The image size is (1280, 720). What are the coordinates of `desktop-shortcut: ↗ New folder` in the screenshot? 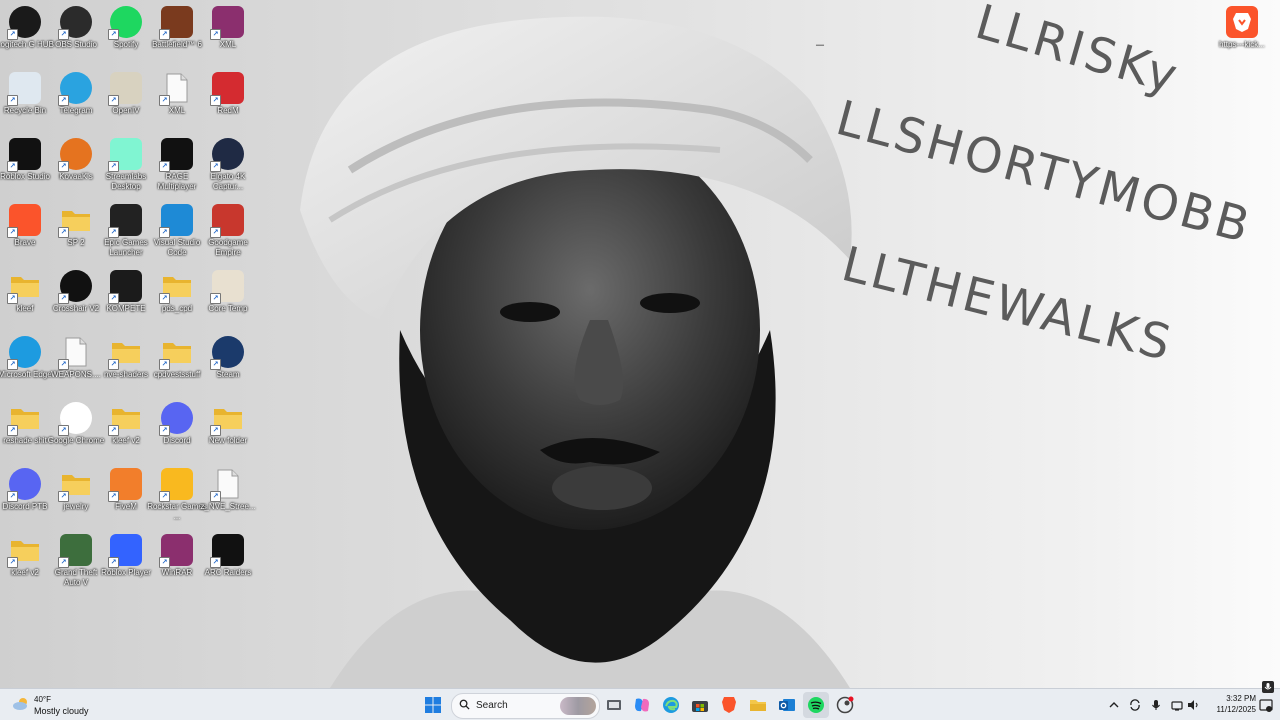 It's located at (228, 422).